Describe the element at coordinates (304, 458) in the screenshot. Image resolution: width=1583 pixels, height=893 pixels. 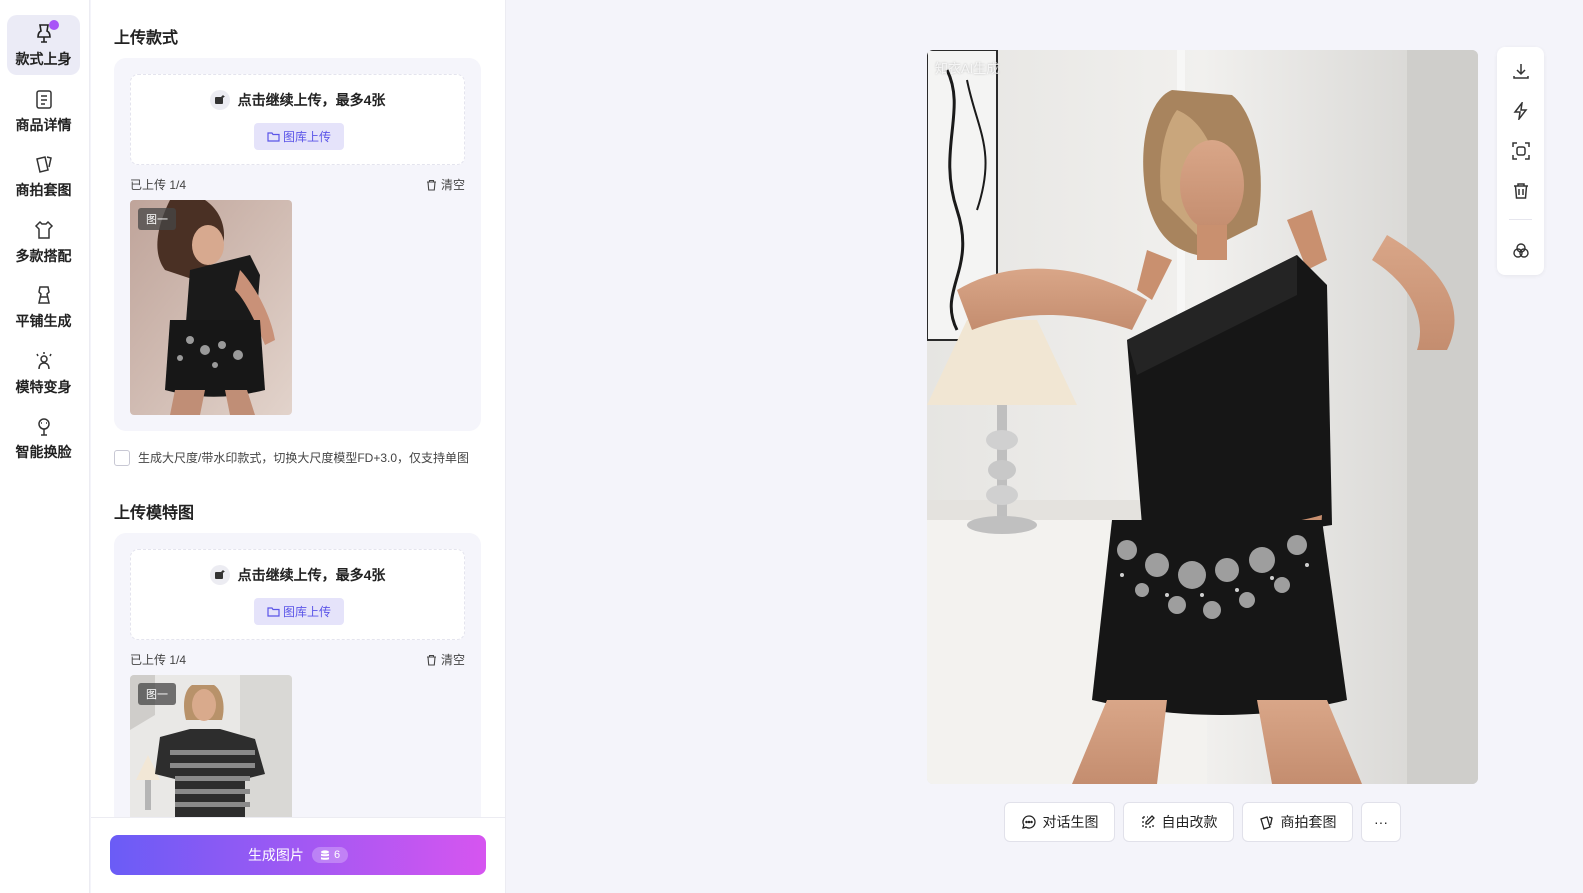
I see `large-scale-label: 生成大尺度/带水印款式，切换大尺度模型FD+3.0，仅支持单图` at that location.